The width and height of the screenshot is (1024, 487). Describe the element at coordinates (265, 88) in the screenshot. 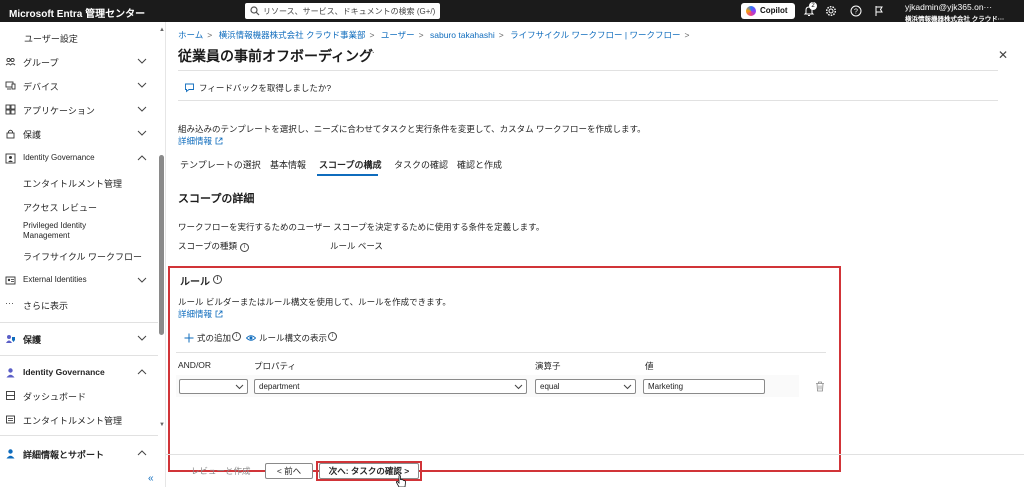

I see `feedback-label: フィードバックを取得しましたか?` at that location.